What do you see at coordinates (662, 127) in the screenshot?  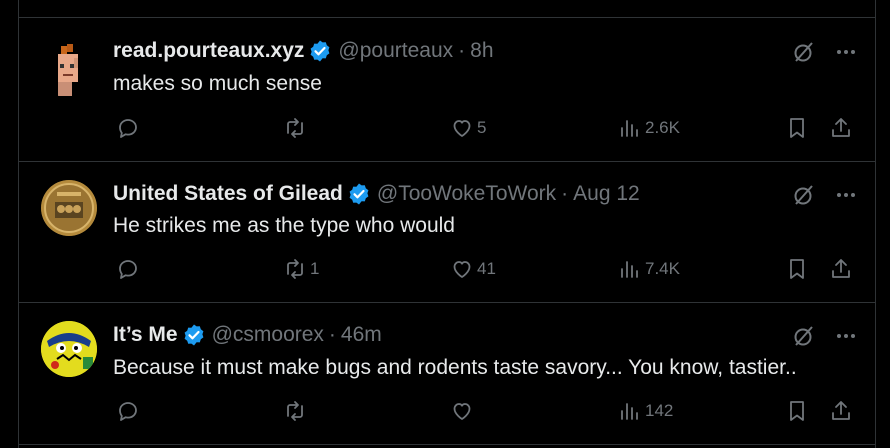 I see `views-count: 2.6K` at bounding box center [662, 127].